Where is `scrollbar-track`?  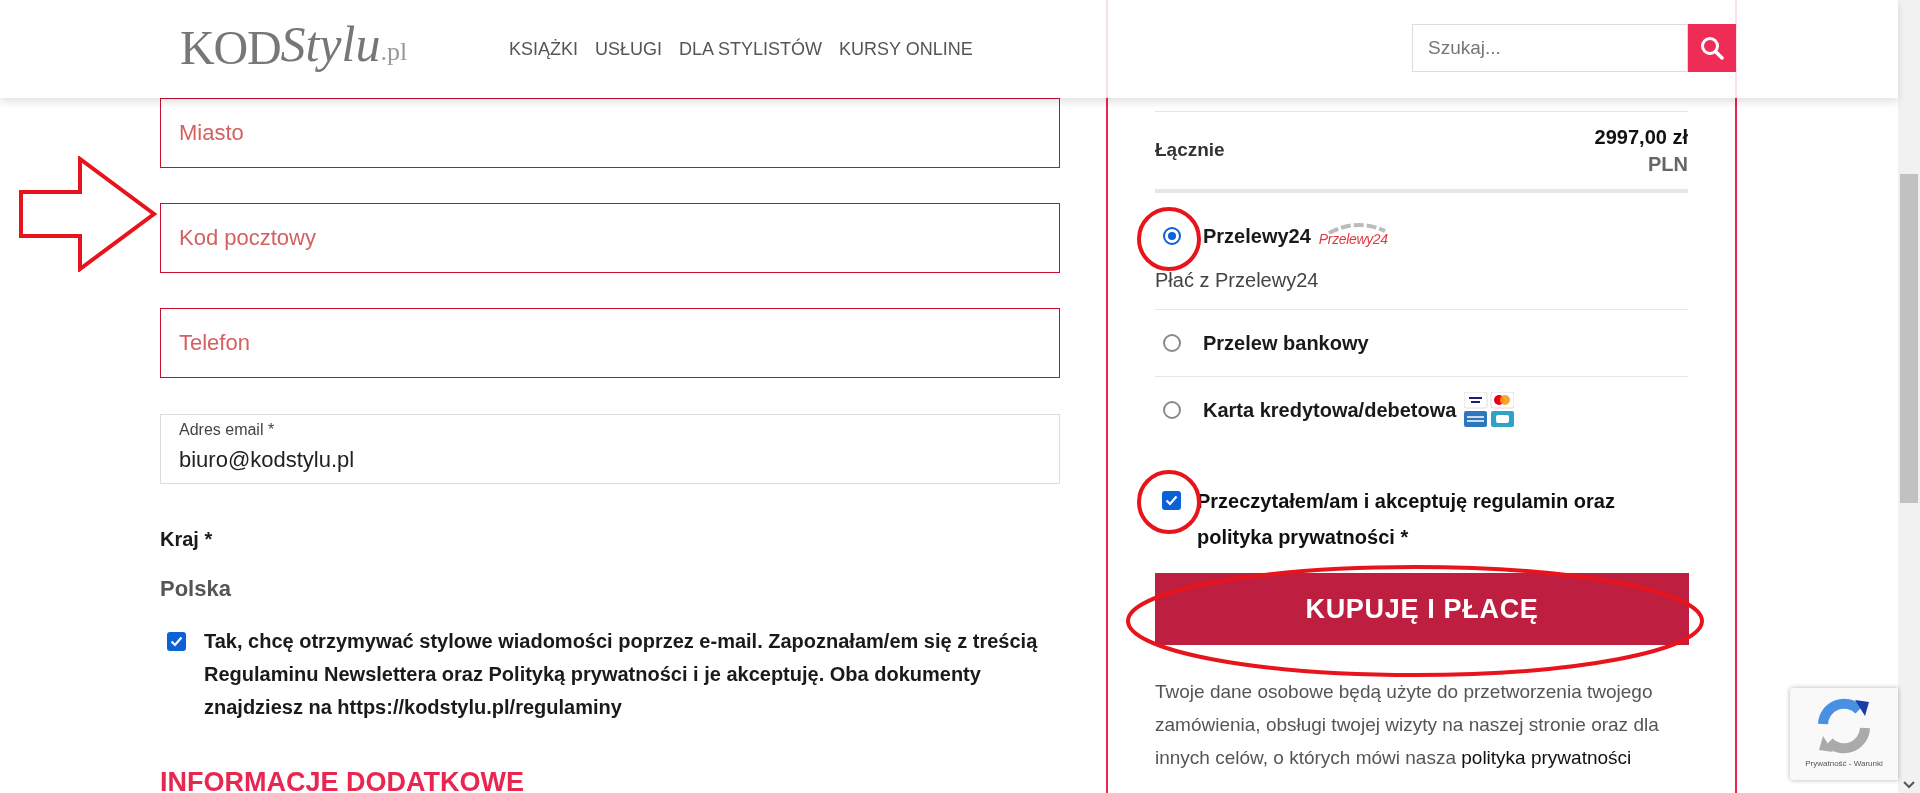 scrollbar-track is located at coordinates (1909, 396).